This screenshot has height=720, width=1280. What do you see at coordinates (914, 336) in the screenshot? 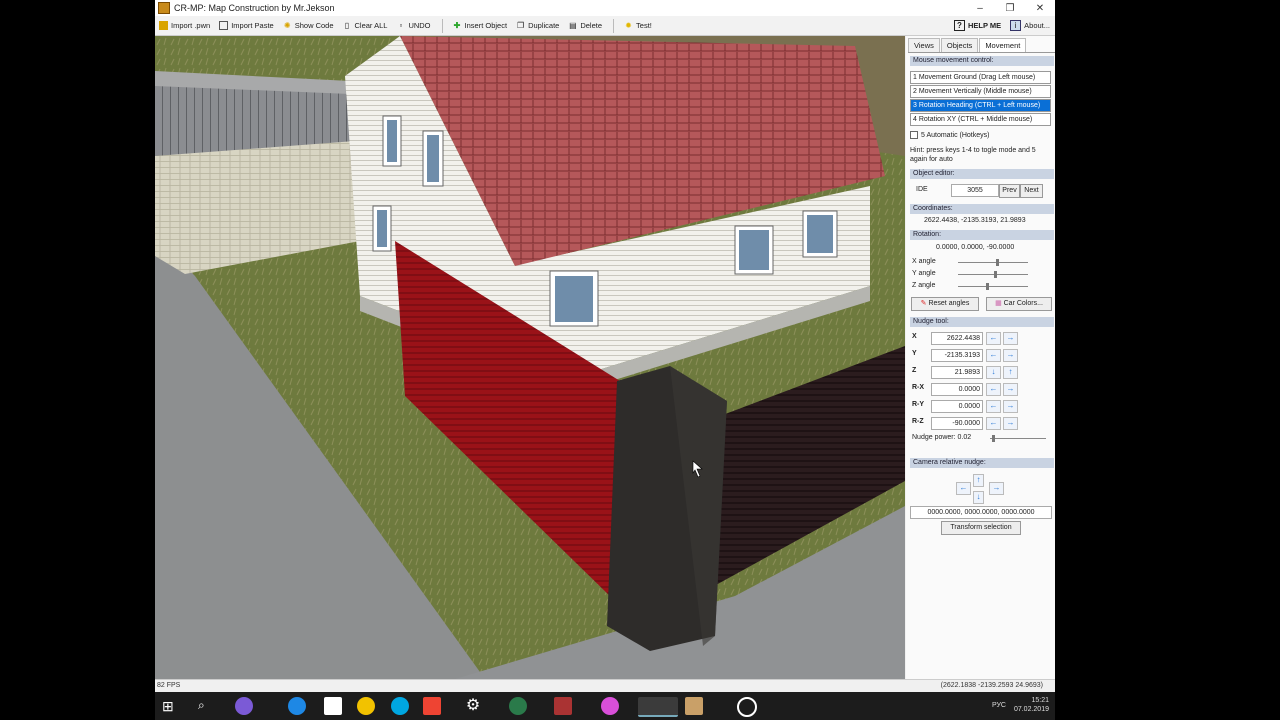
I see `nudge-axis-label: X` at bounding box center [914, 336].